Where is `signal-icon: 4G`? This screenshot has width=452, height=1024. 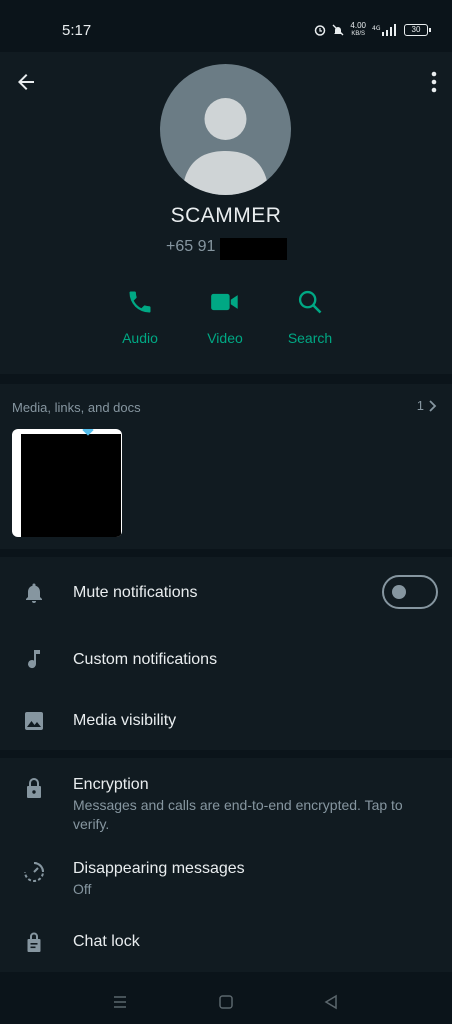
signal-icon: 4G is located at coordinates (384, 30).